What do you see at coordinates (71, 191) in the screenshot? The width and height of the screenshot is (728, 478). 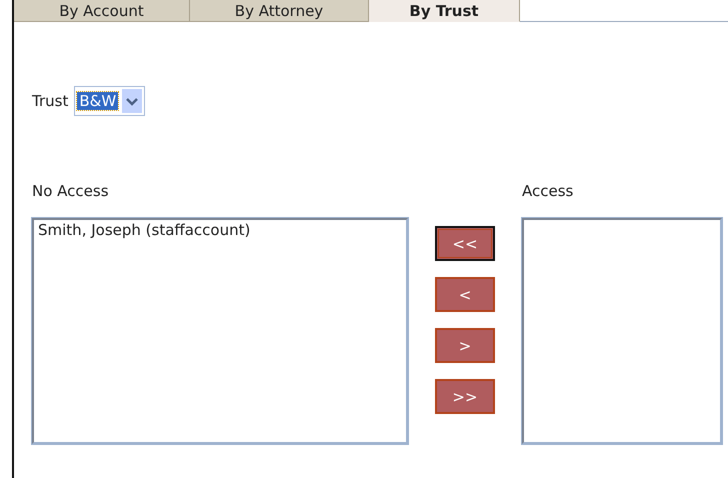 I see `no-access-label: No Access` at bounding box center [71, 191].